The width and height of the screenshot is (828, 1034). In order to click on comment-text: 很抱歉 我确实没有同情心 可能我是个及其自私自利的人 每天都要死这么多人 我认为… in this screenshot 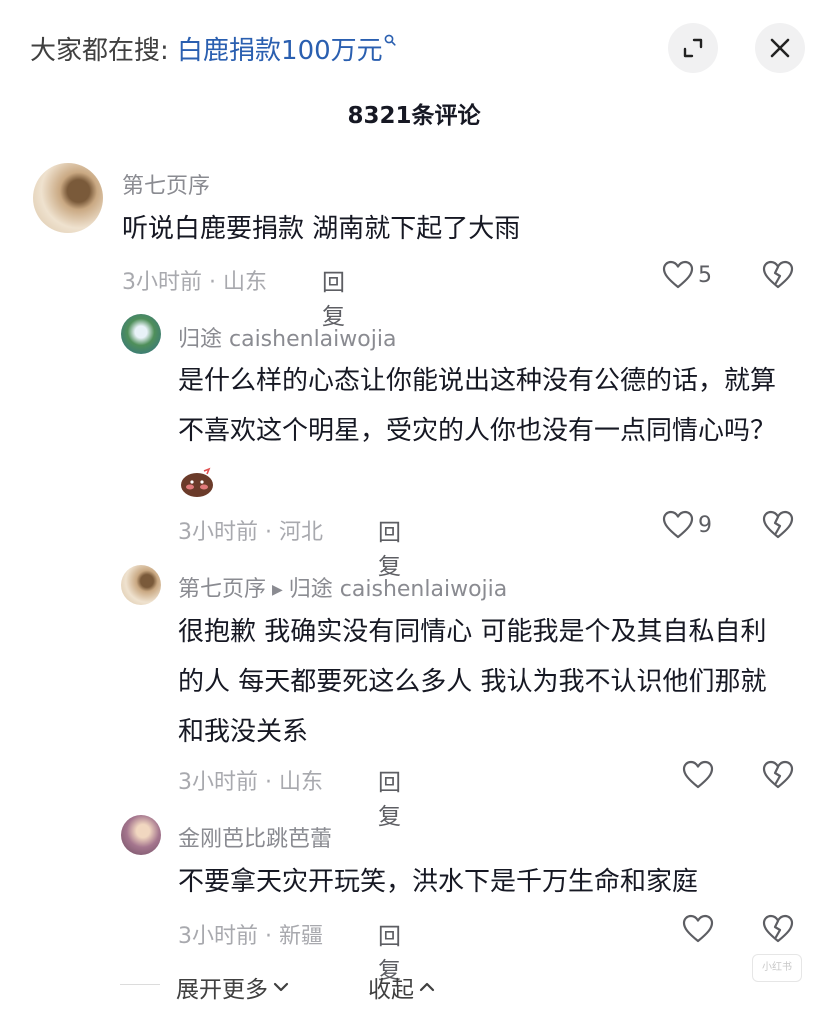, I will do `click(472, 682)`.